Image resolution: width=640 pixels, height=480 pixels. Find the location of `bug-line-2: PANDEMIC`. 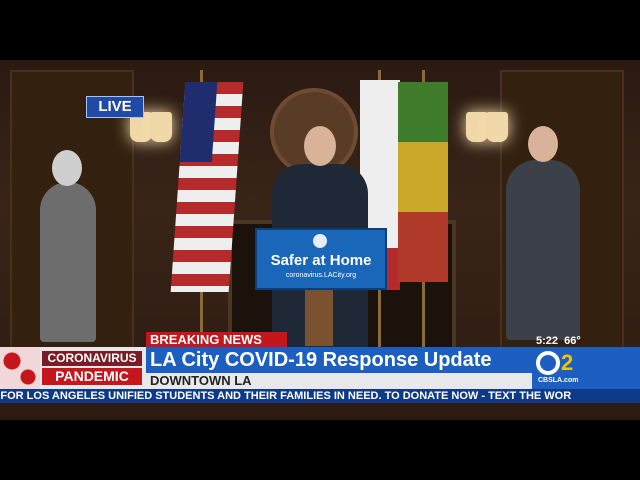

bug-line-2: PANDEMIC is located at coordinates (92, 376).